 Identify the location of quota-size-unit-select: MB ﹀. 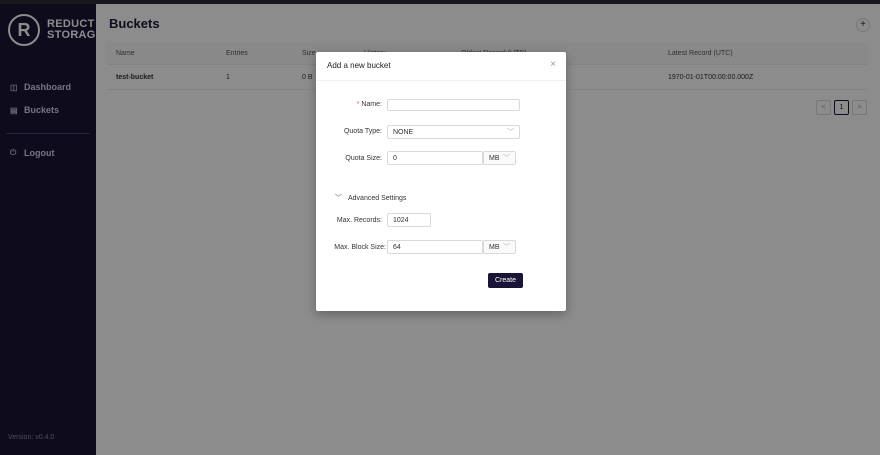
(499, 158).